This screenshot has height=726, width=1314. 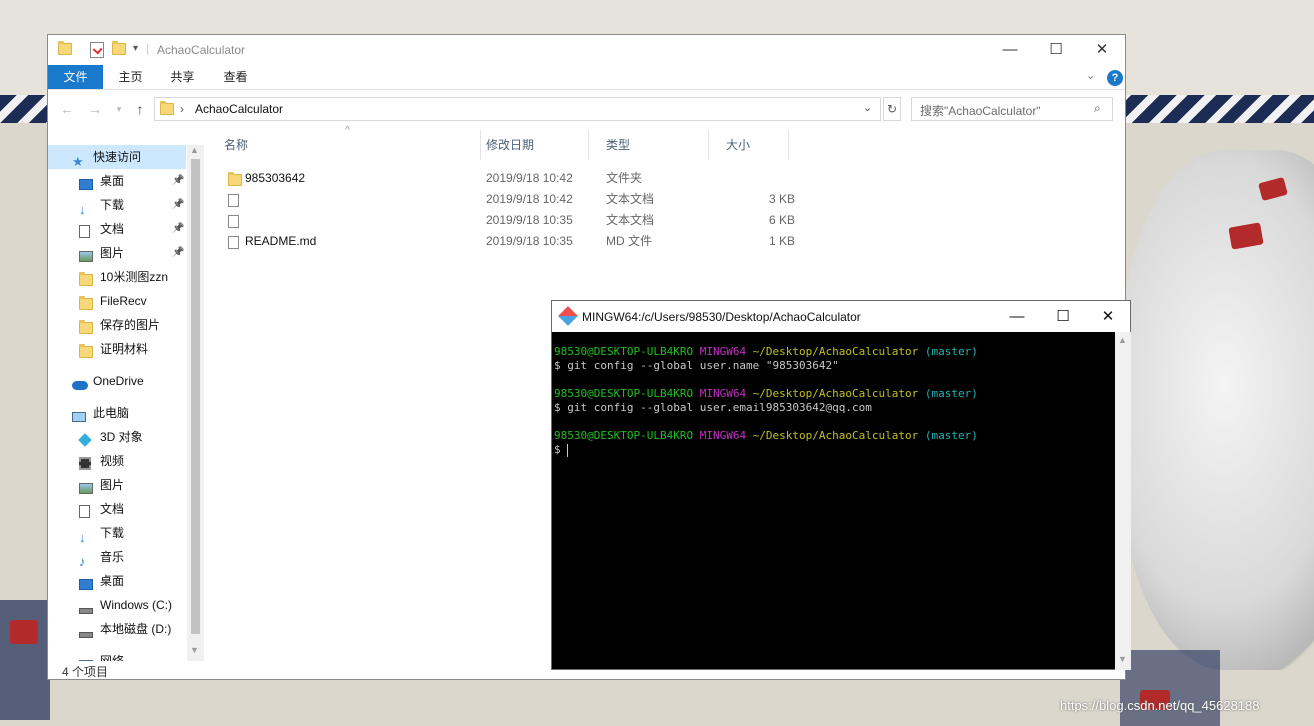 I want to click on up-button: ↑, so click(x=140, y=109).